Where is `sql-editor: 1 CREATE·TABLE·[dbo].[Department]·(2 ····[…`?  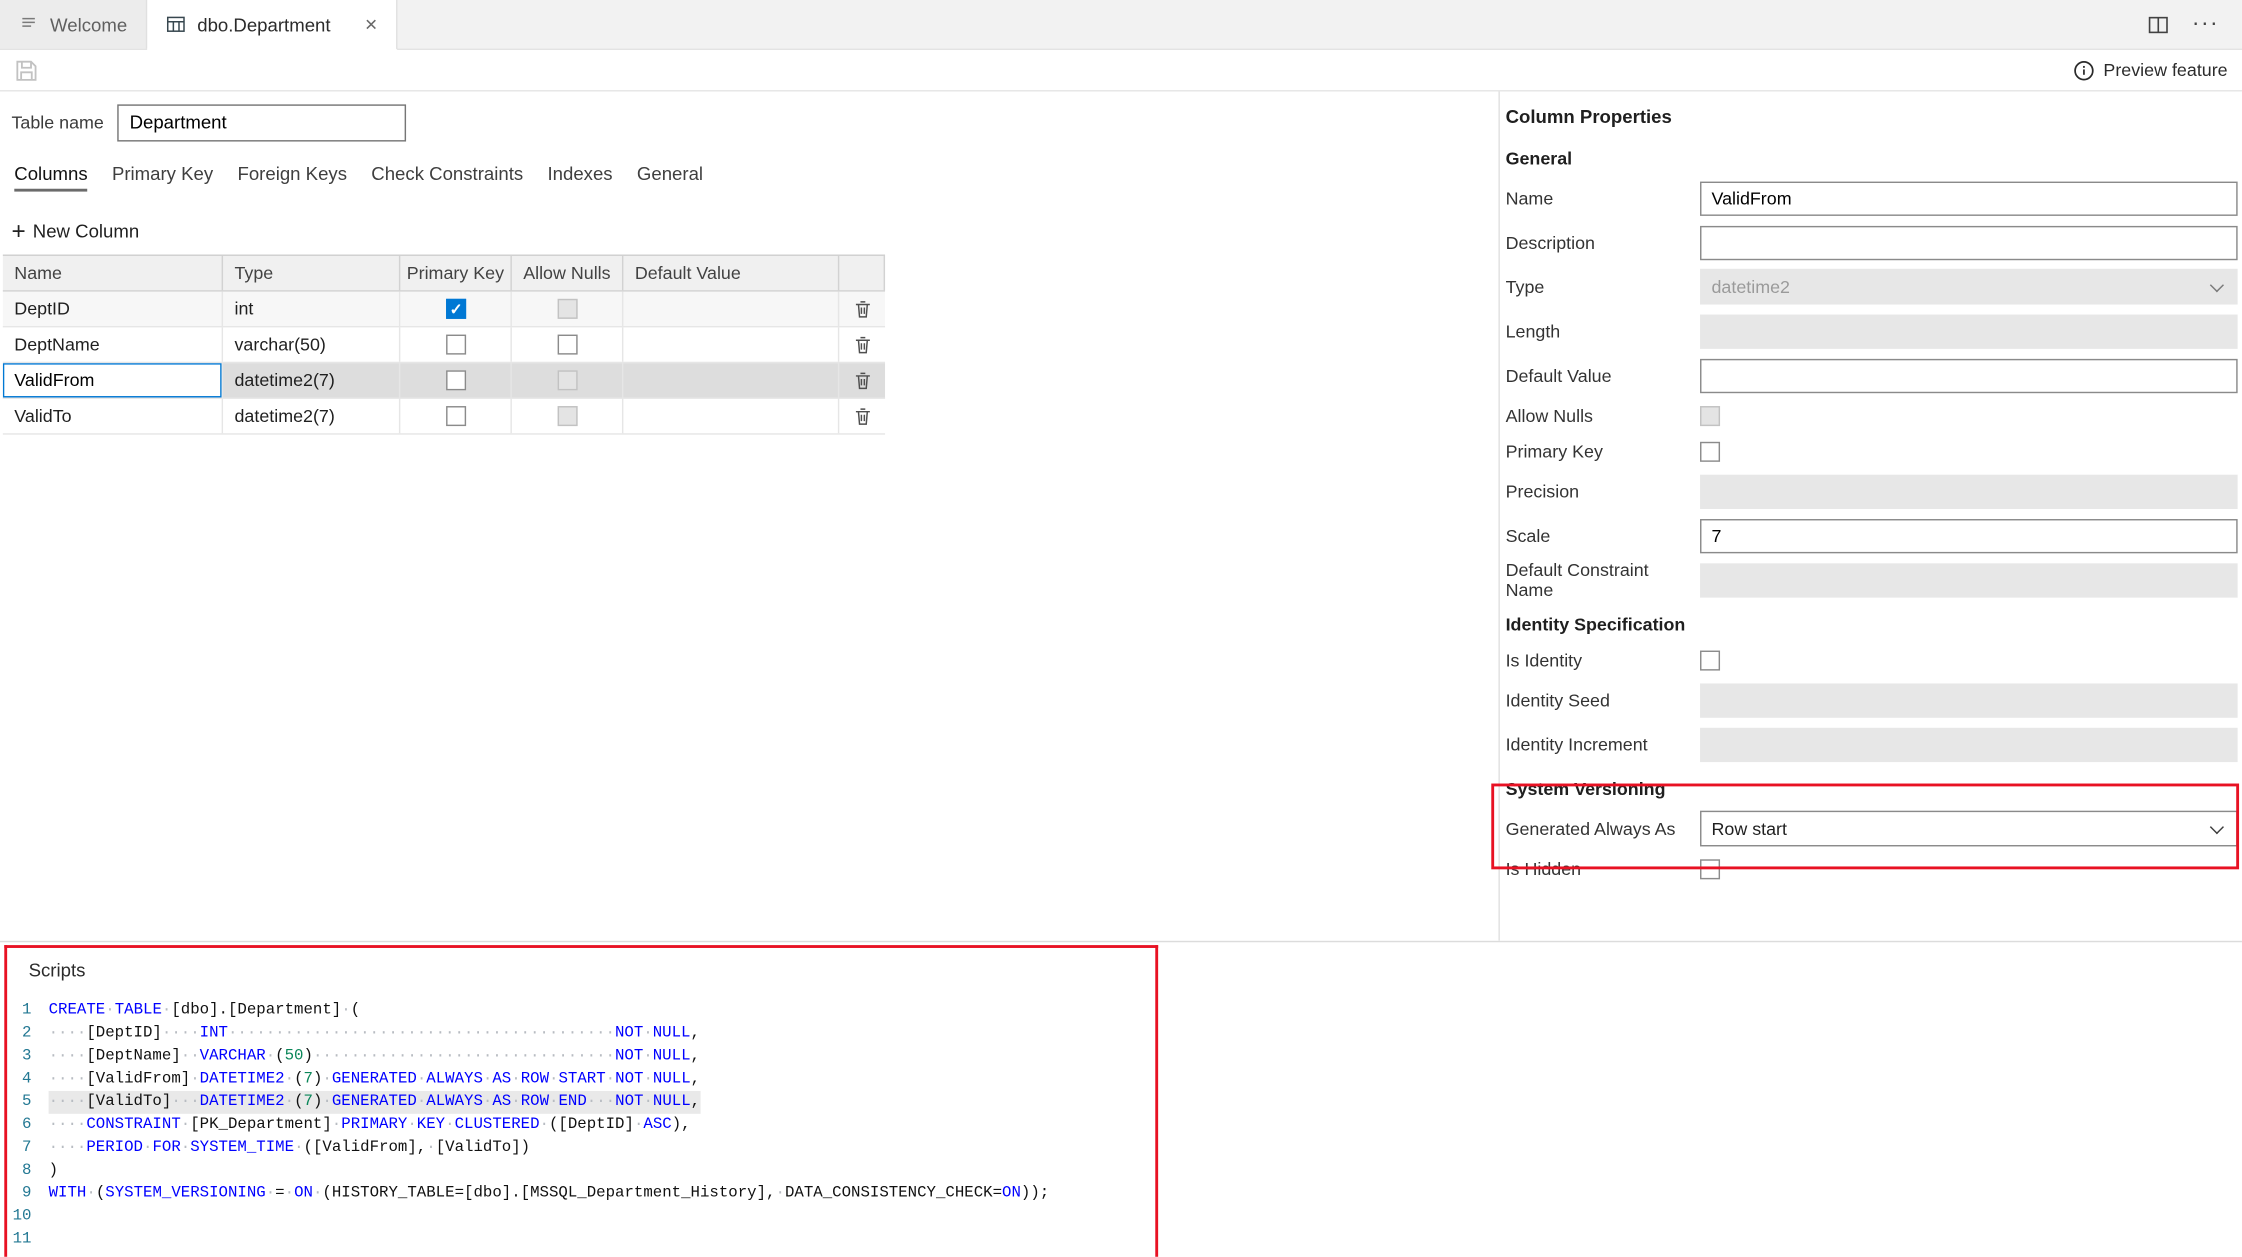 sql-editor: 1 CREATE·TABLE·[dbo].[Department]·(2 ····[… is located at coordinates (749, 1125).